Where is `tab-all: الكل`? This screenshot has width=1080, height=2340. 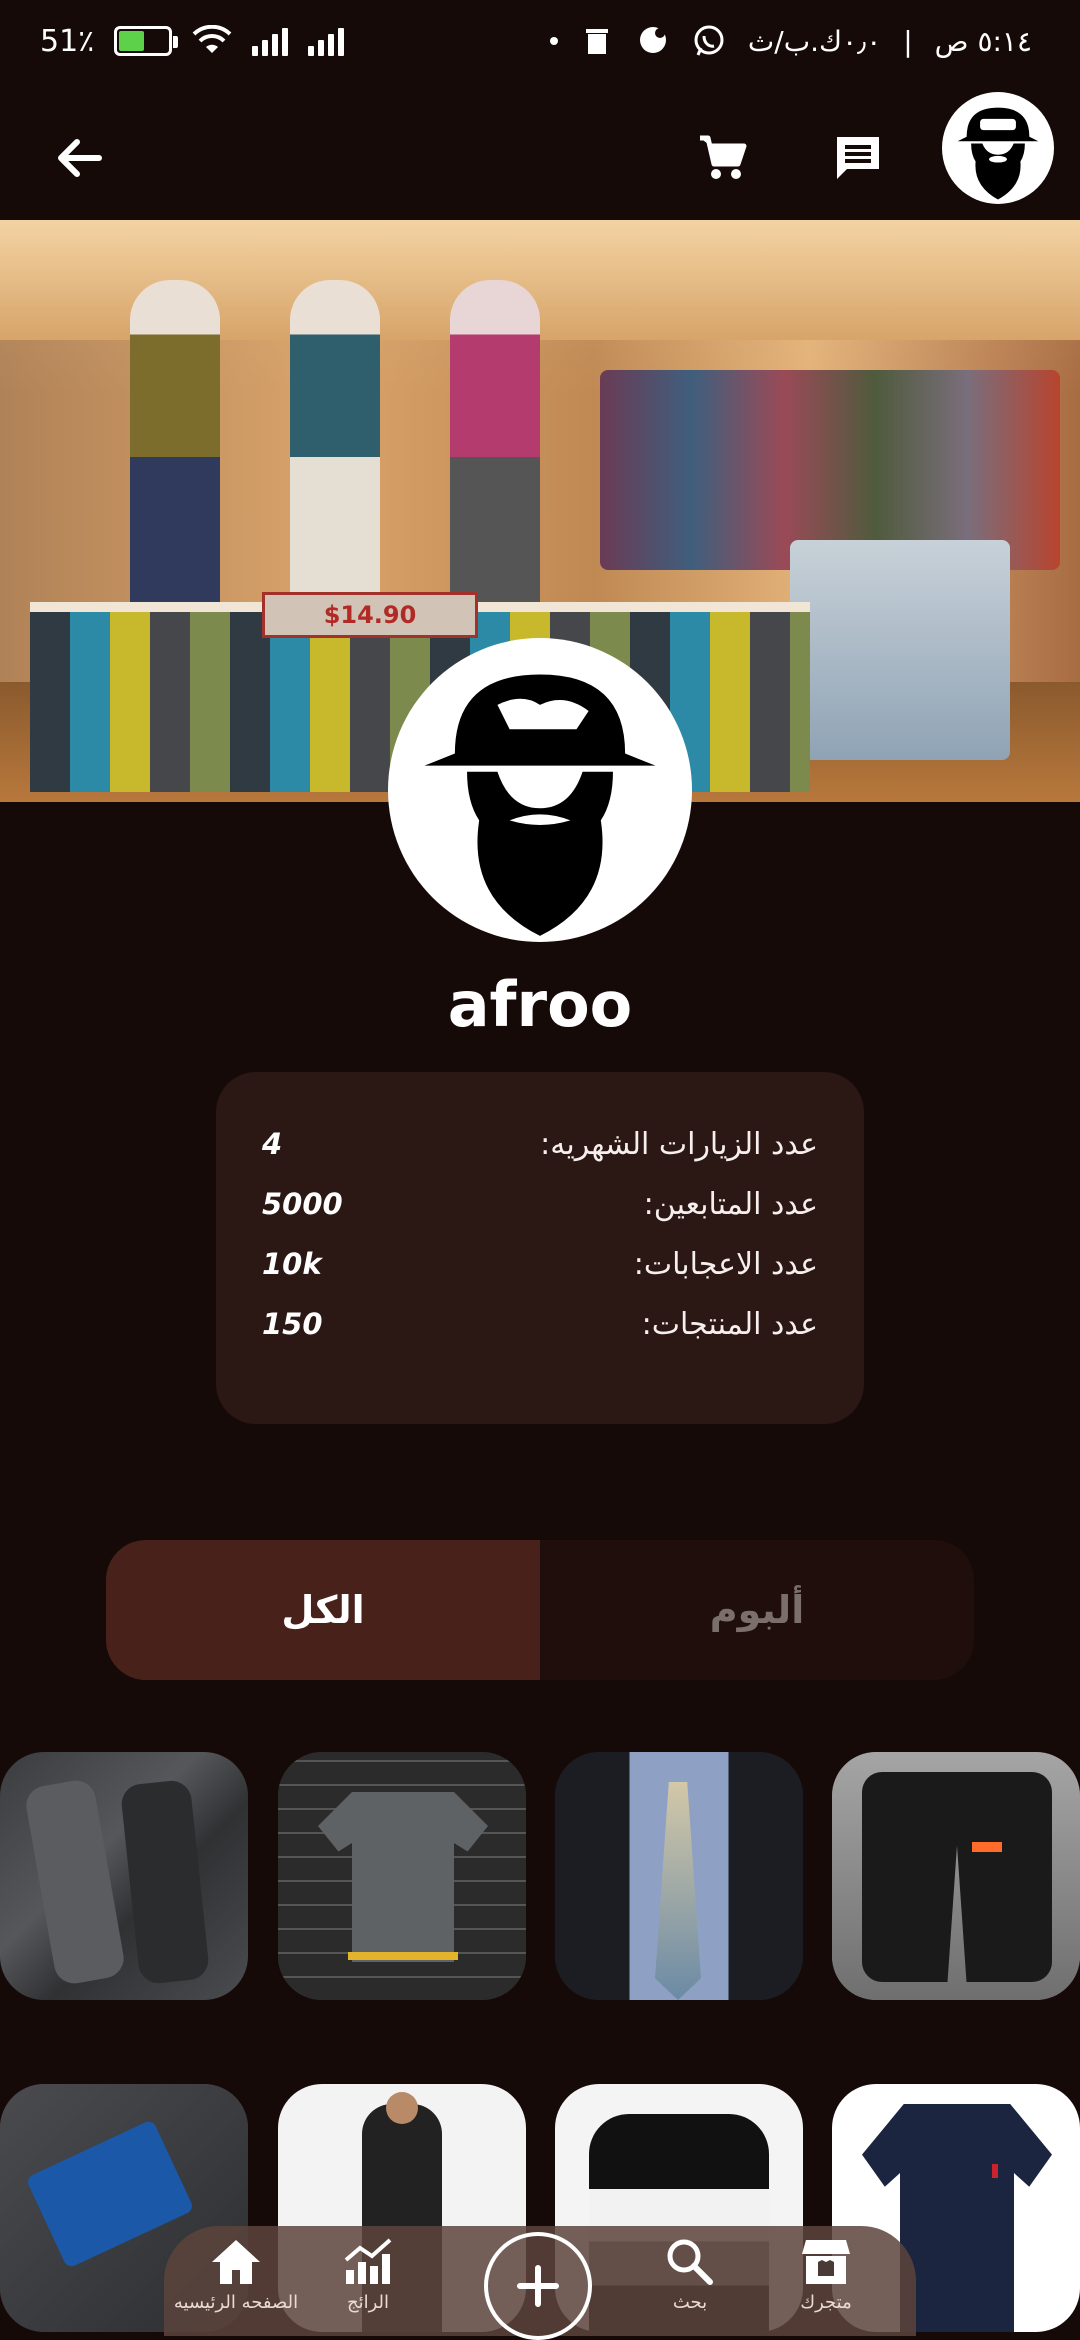
tab-all: الكل is located at coordinates (323, 1610).